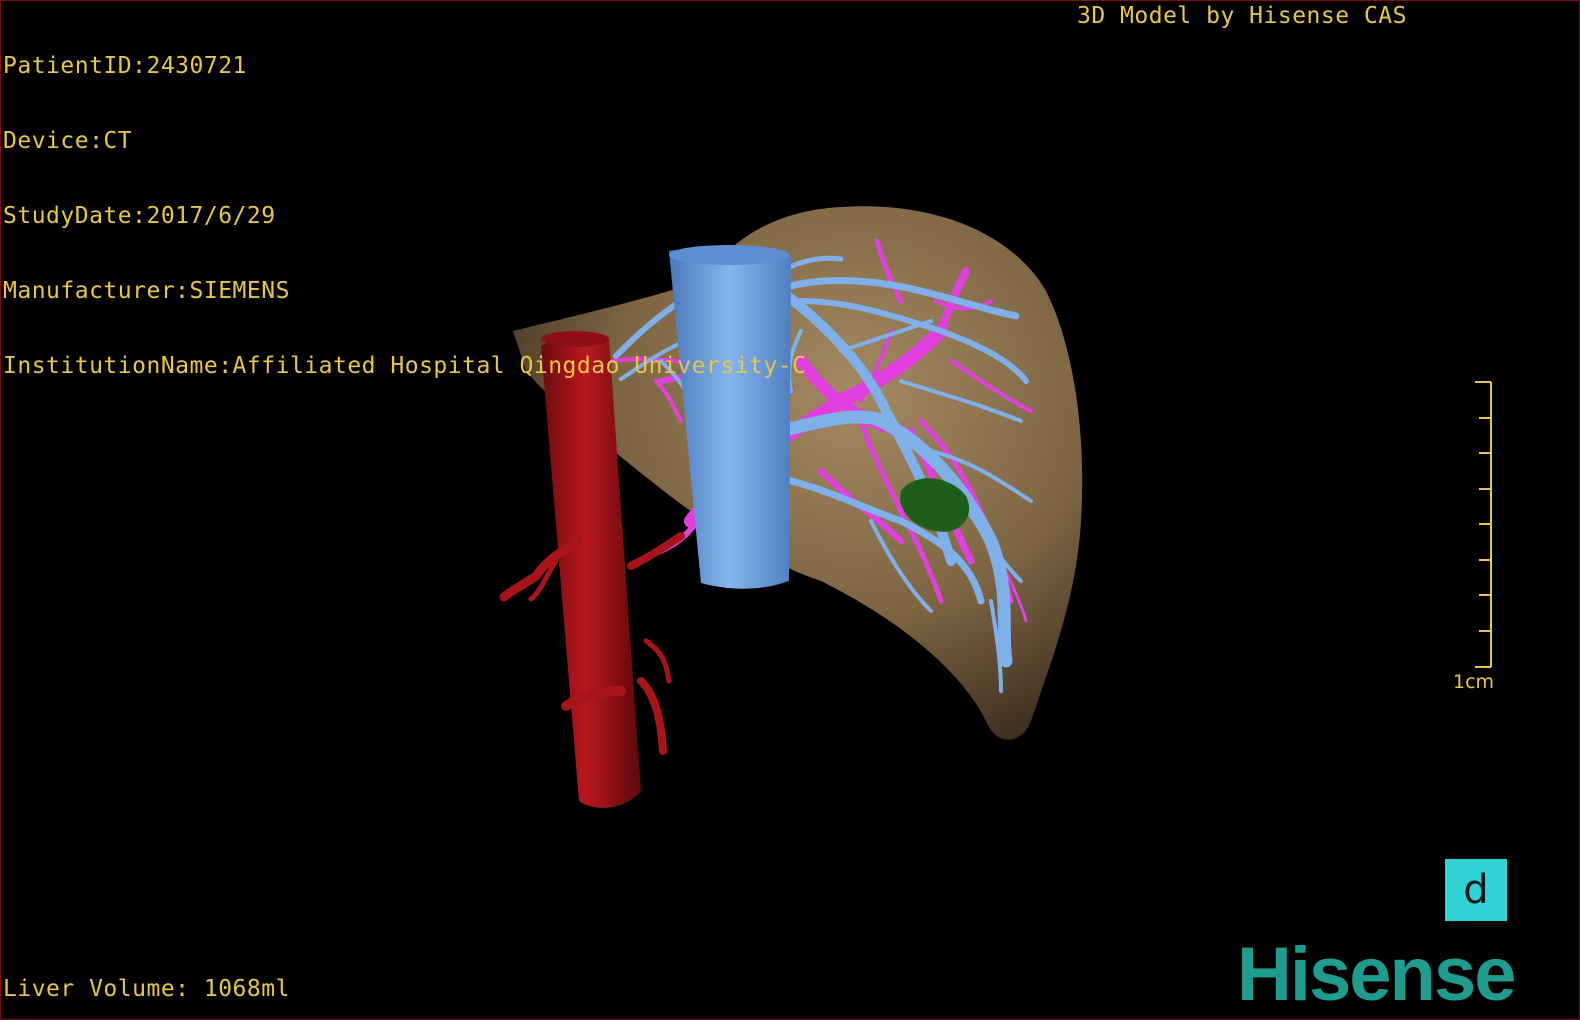 The image size is (1580, 1020). What do you see at coordinates (139, 216) in the screenshot?
I see `study-date: StudyDate:2017/6/29` at bounding box center [139, 216].